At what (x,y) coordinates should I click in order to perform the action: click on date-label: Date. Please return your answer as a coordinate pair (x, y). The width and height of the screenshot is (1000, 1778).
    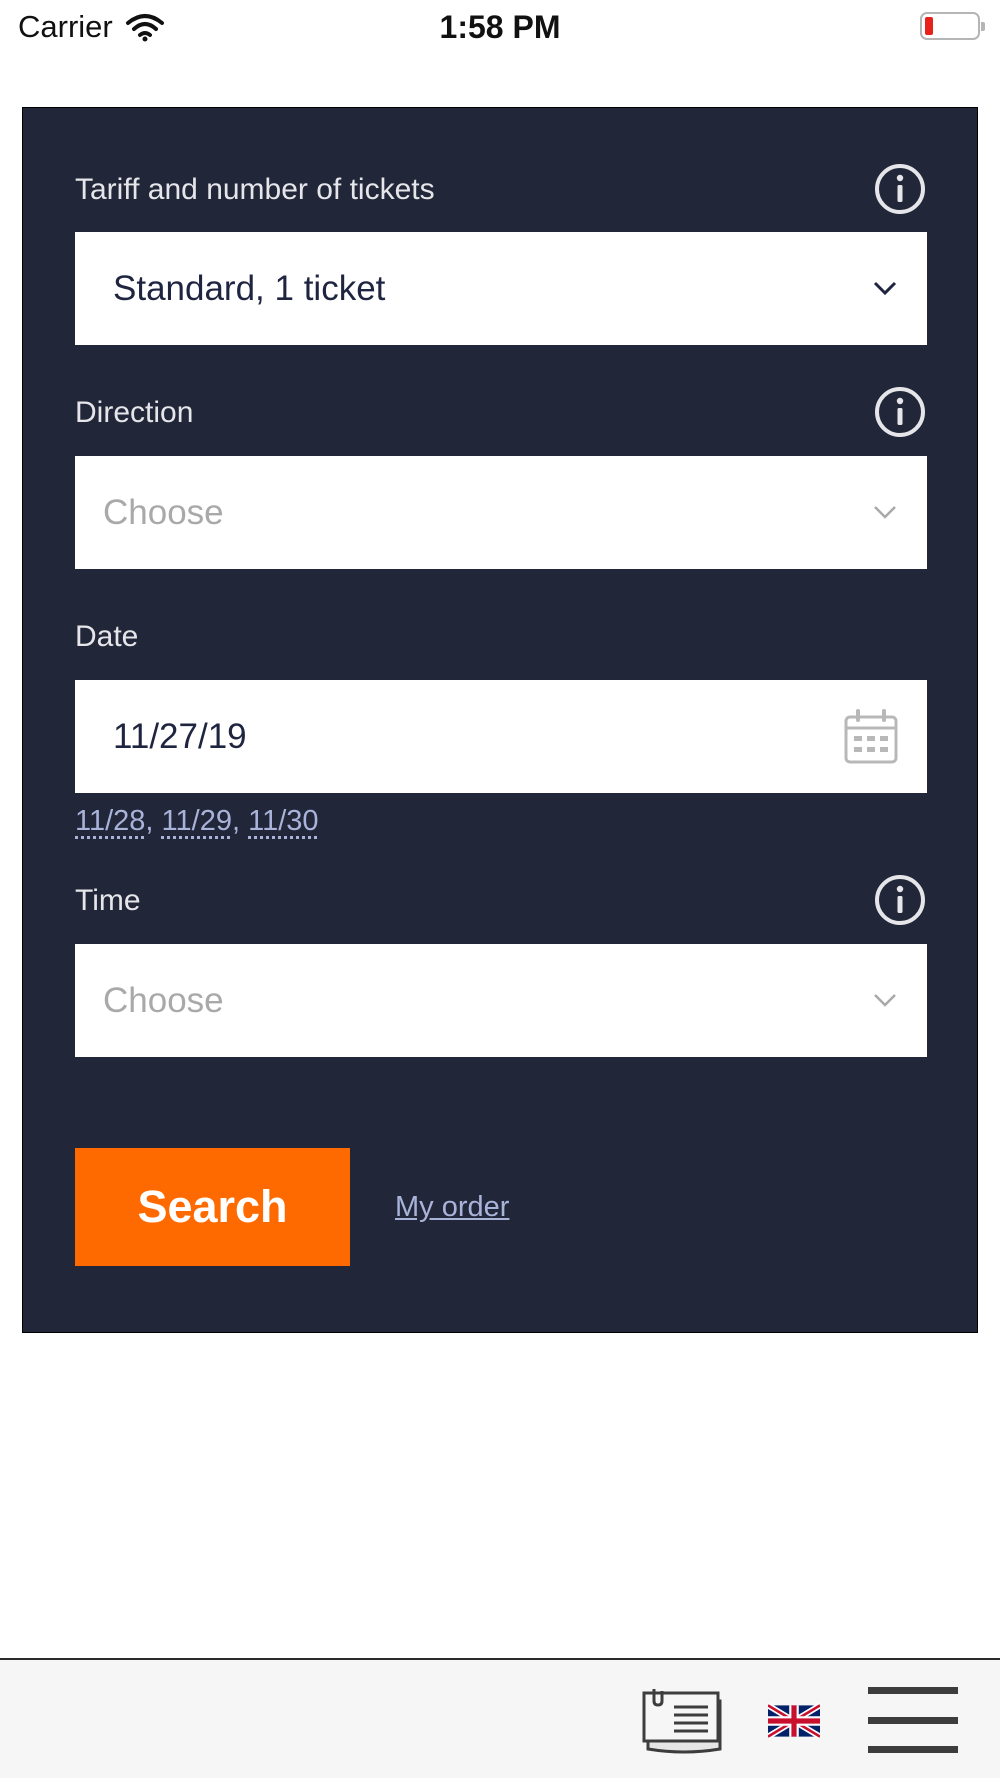
    Looking at the image, I should click on (107, 636).